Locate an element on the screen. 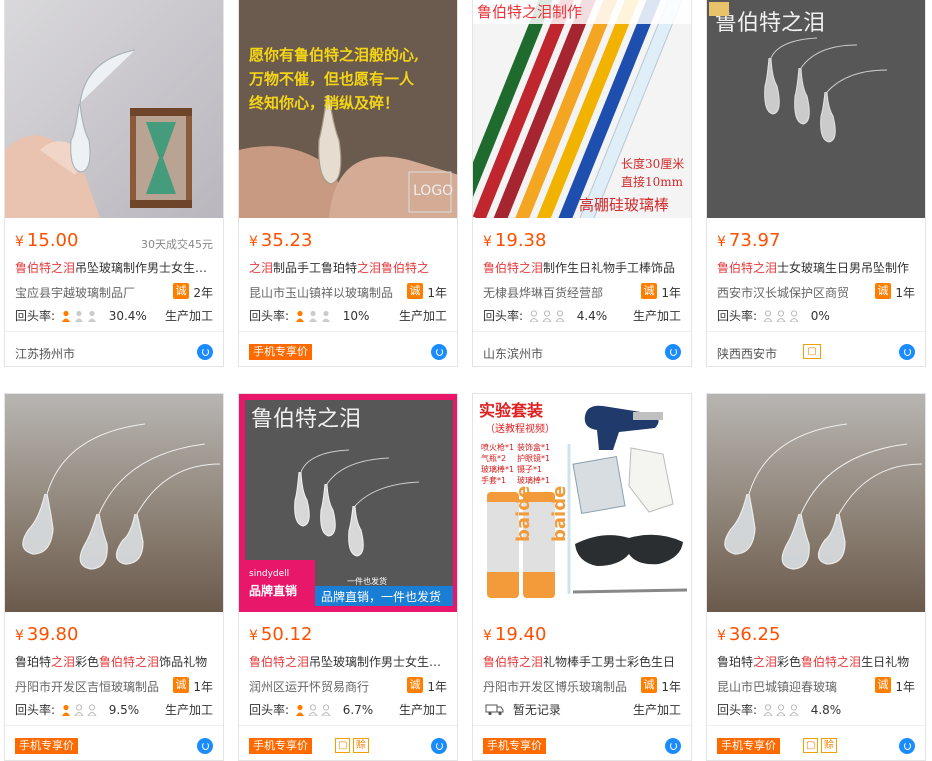 The image size is (932, 761). repurchase-rate: 回头率: 30.4% is located at coordinates (81, 315).